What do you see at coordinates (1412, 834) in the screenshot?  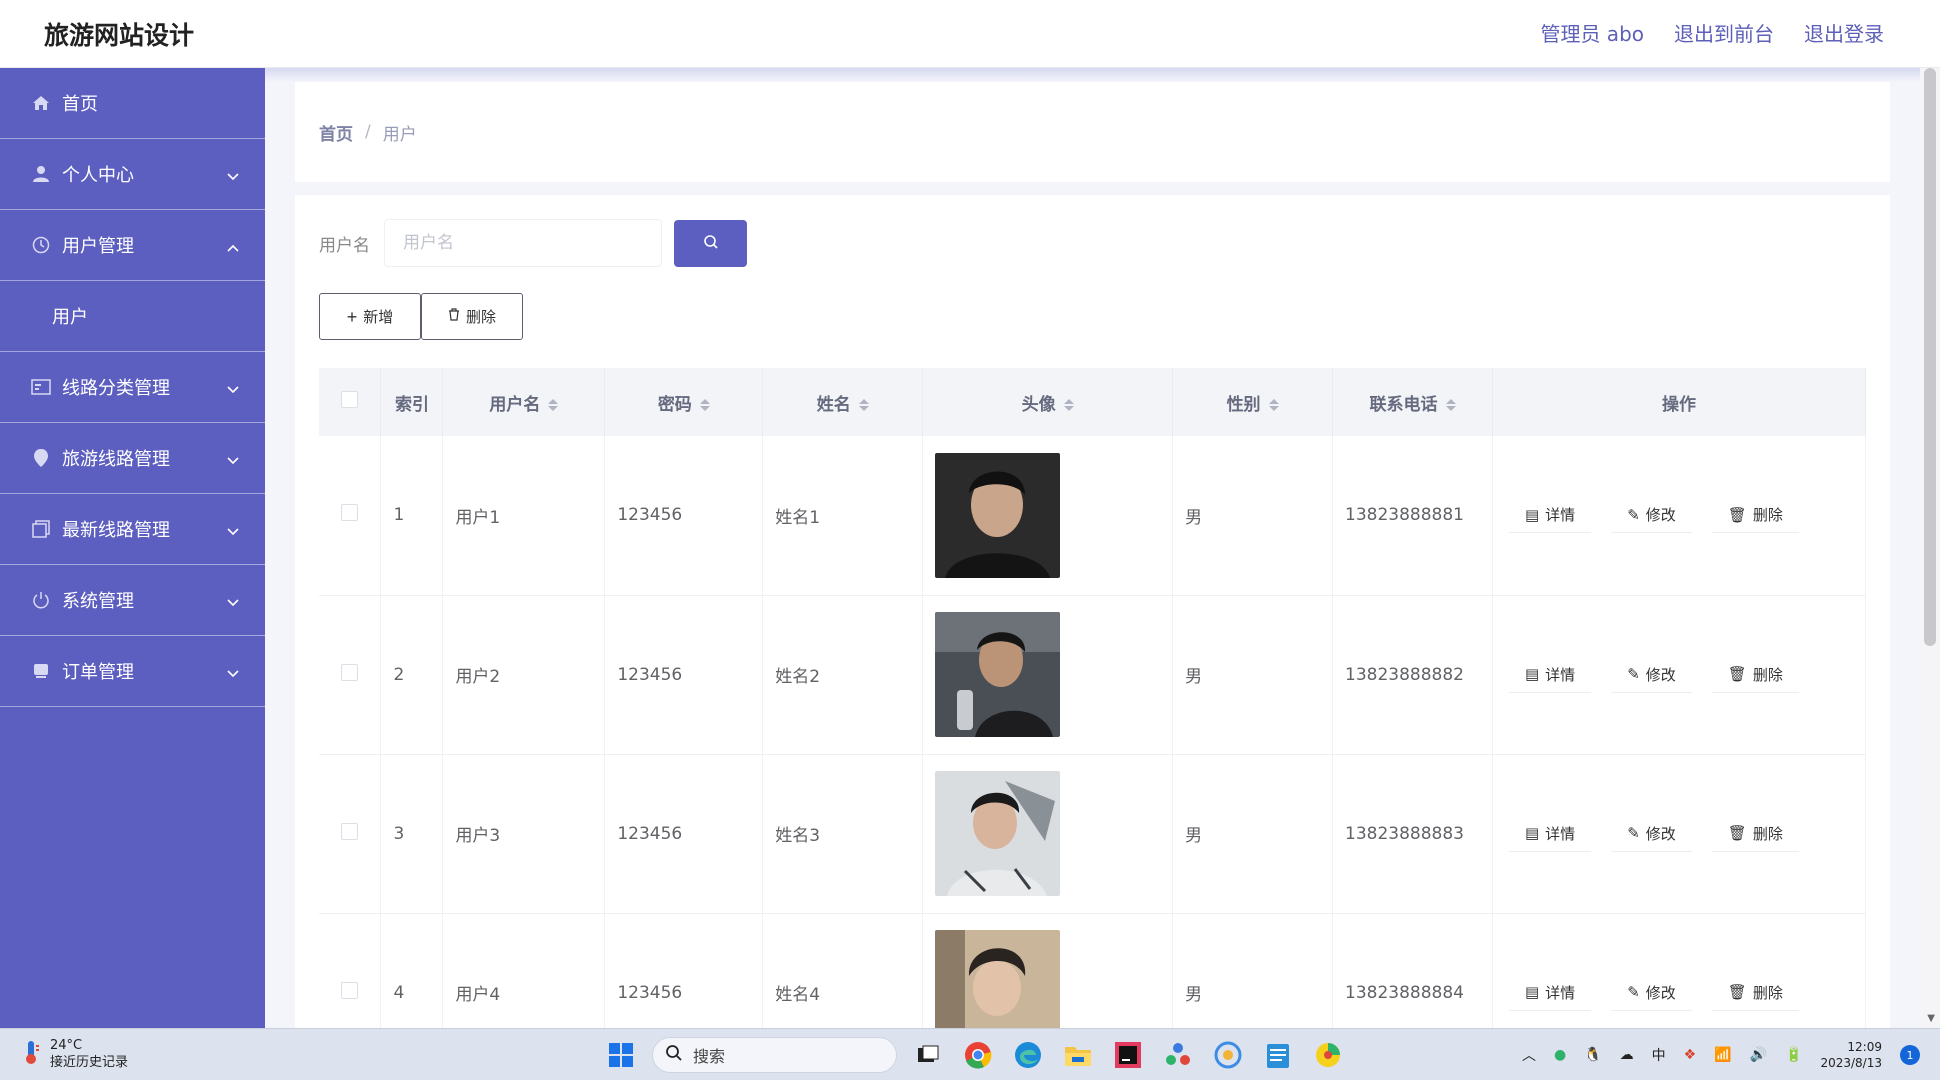 I see `cell-phone: 13823888883` at bounding box center [1412, 834].